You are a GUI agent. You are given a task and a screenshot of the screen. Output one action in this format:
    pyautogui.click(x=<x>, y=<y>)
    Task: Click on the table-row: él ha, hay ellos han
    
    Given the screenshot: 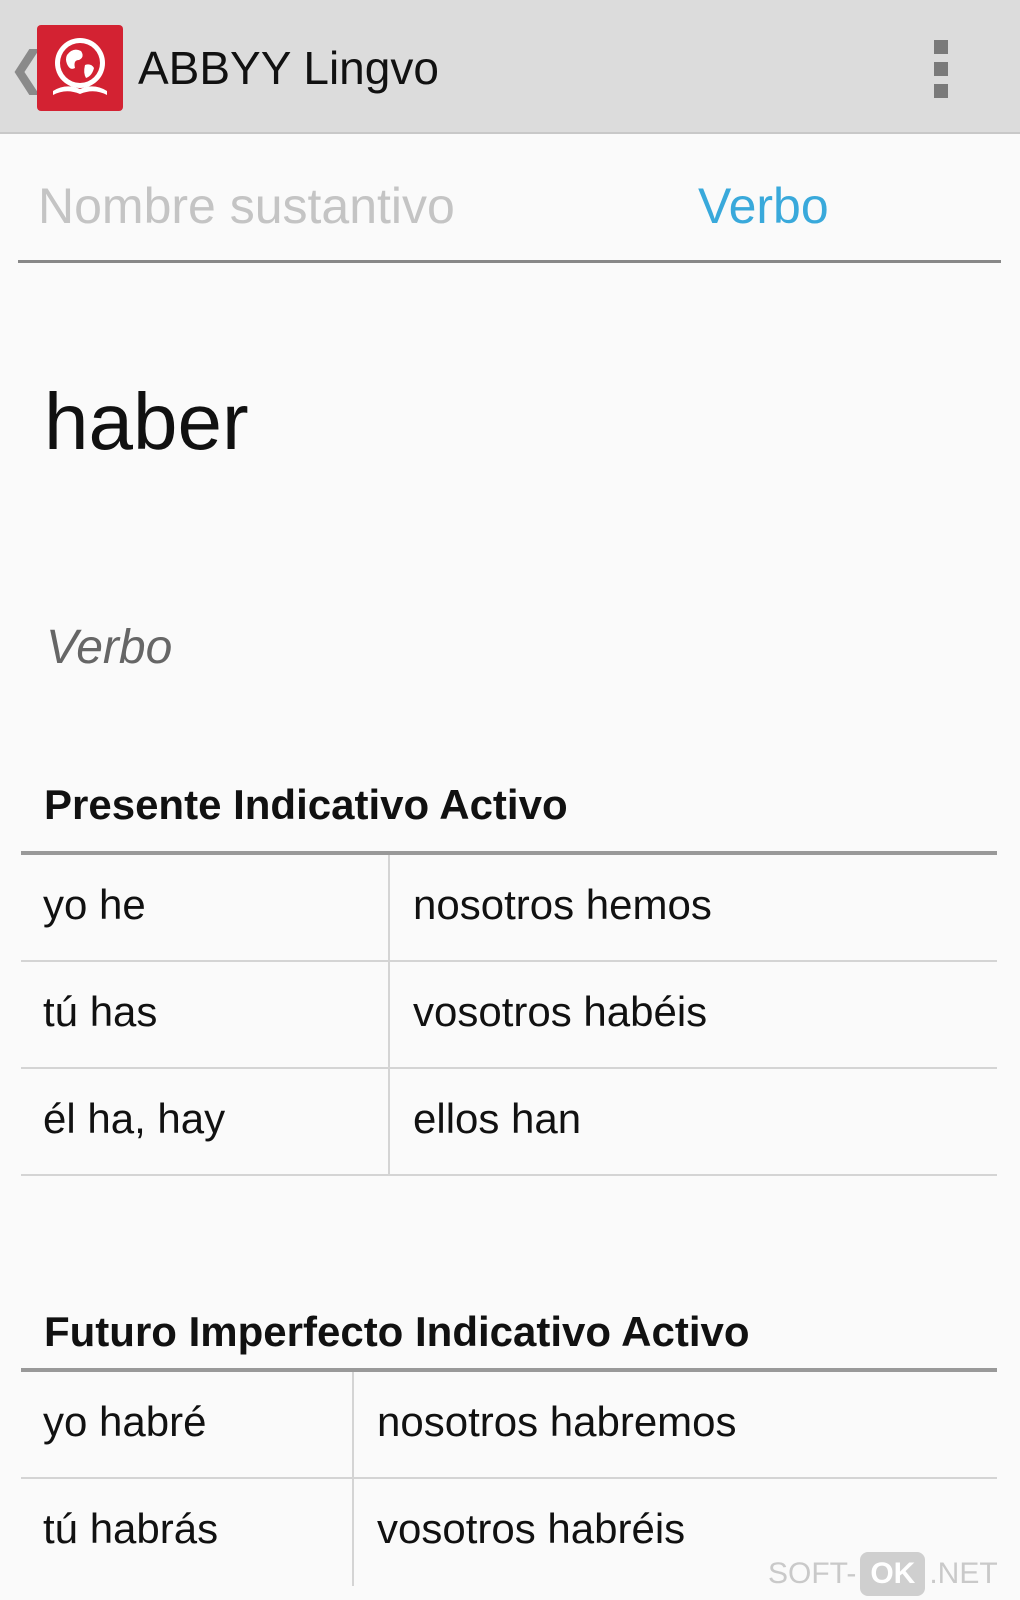 What is the action you would take?
    pyautogui.click(x=509, y=1122)
    